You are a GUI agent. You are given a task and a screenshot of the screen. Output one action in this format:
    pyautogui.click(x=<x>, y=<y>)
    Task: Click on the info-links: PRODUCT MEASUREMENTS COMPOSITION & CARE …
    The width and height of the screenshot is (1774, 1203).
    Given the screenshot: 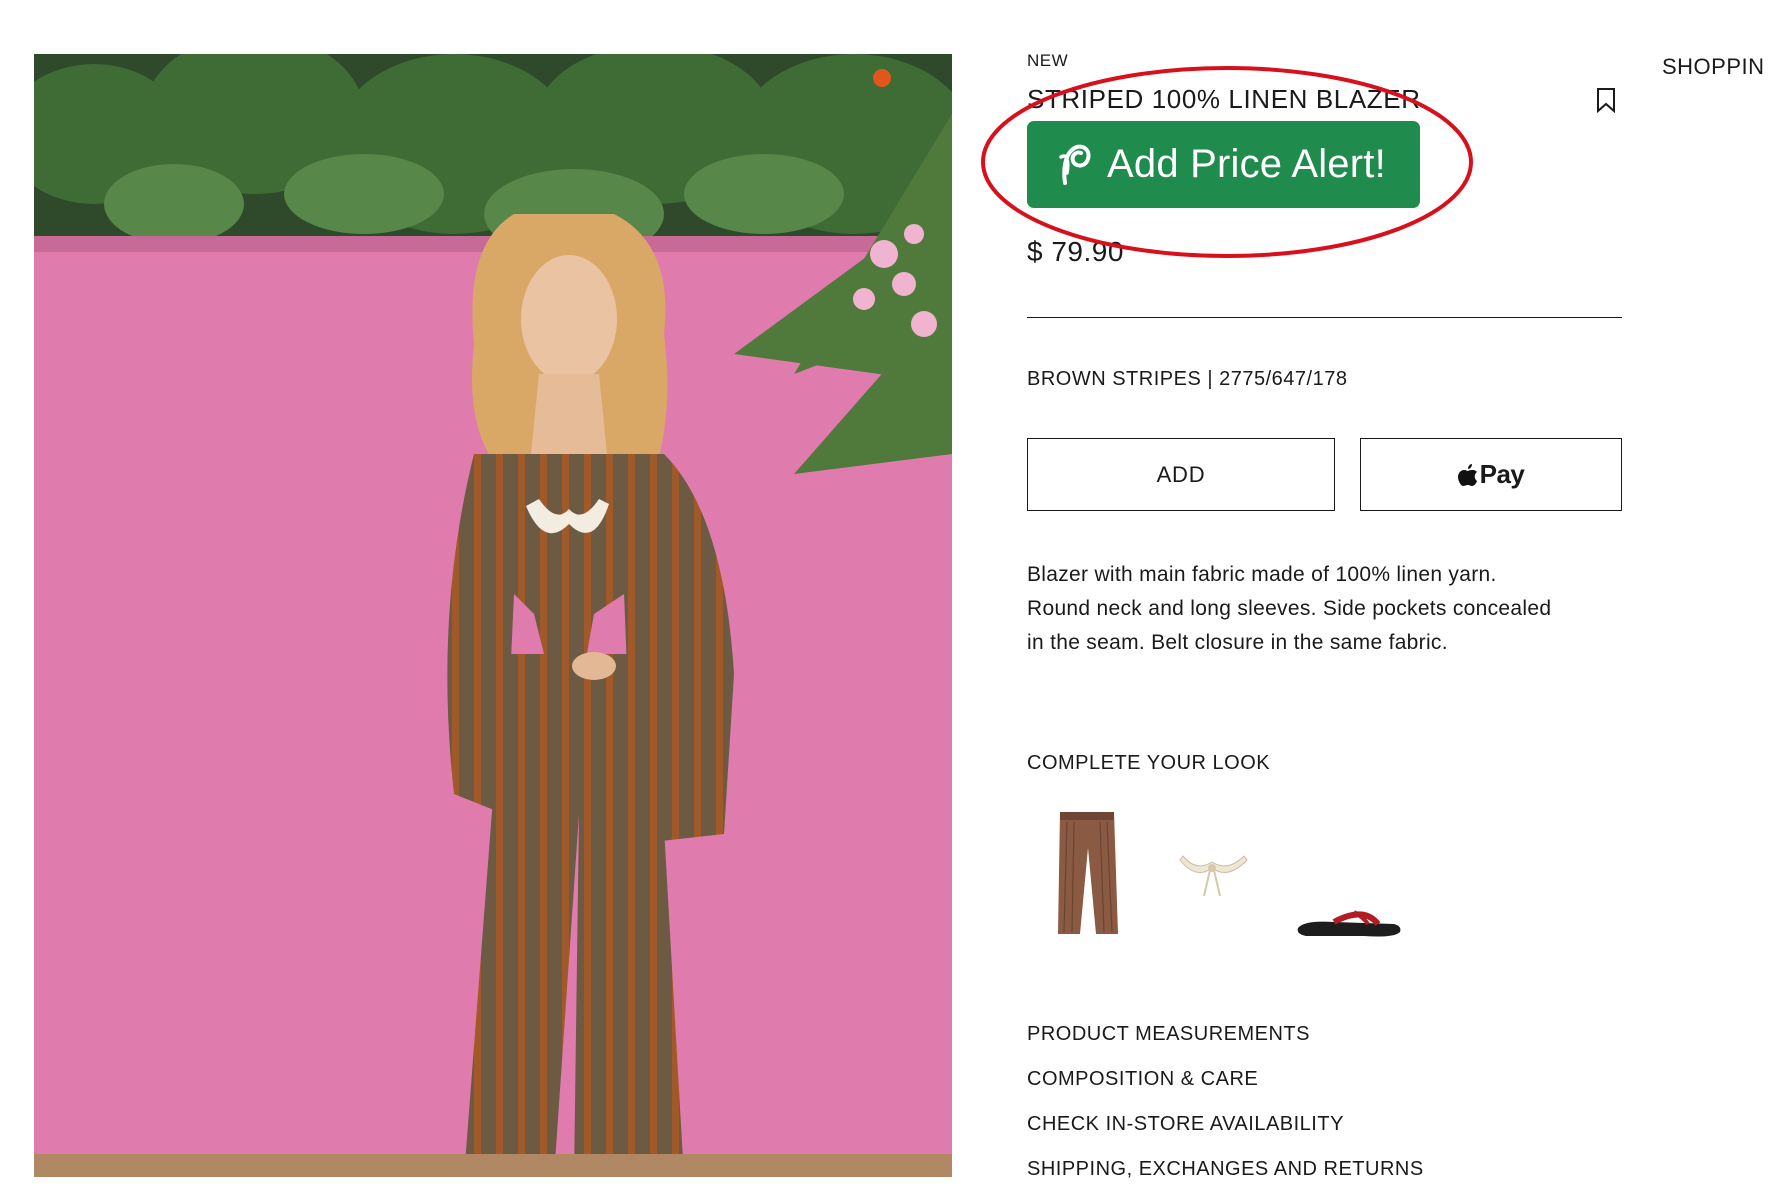 What is the action you would take?
    pyautogui.click(x=1225, y=1113)
    